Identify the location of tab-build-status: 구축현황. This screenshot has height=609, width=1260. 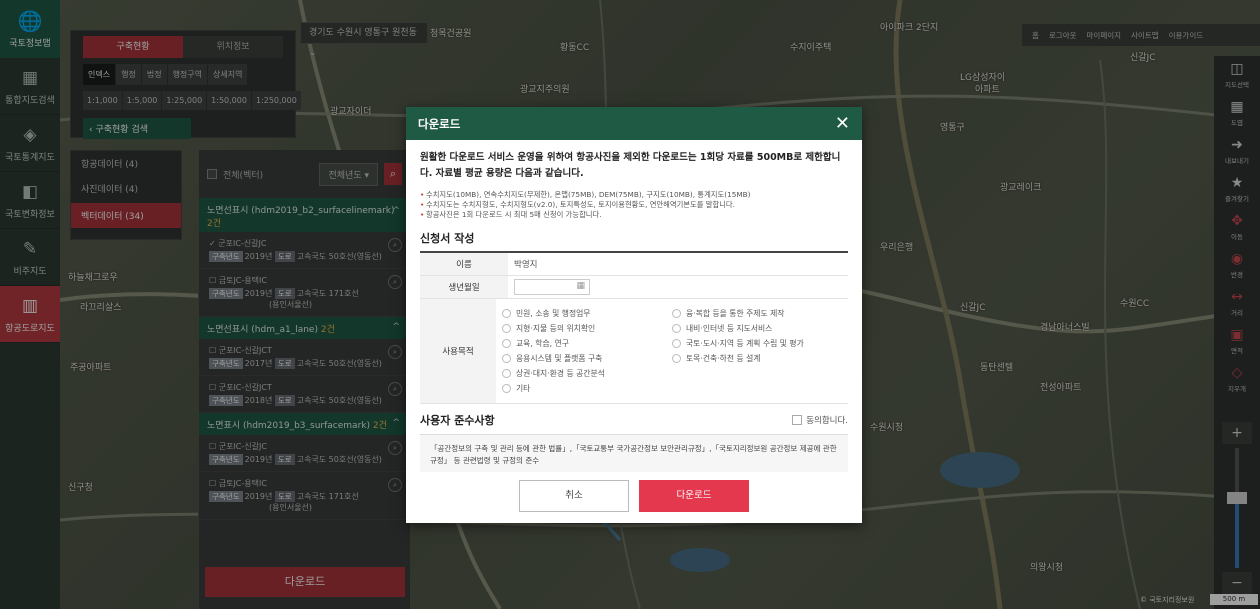
(133, 47).